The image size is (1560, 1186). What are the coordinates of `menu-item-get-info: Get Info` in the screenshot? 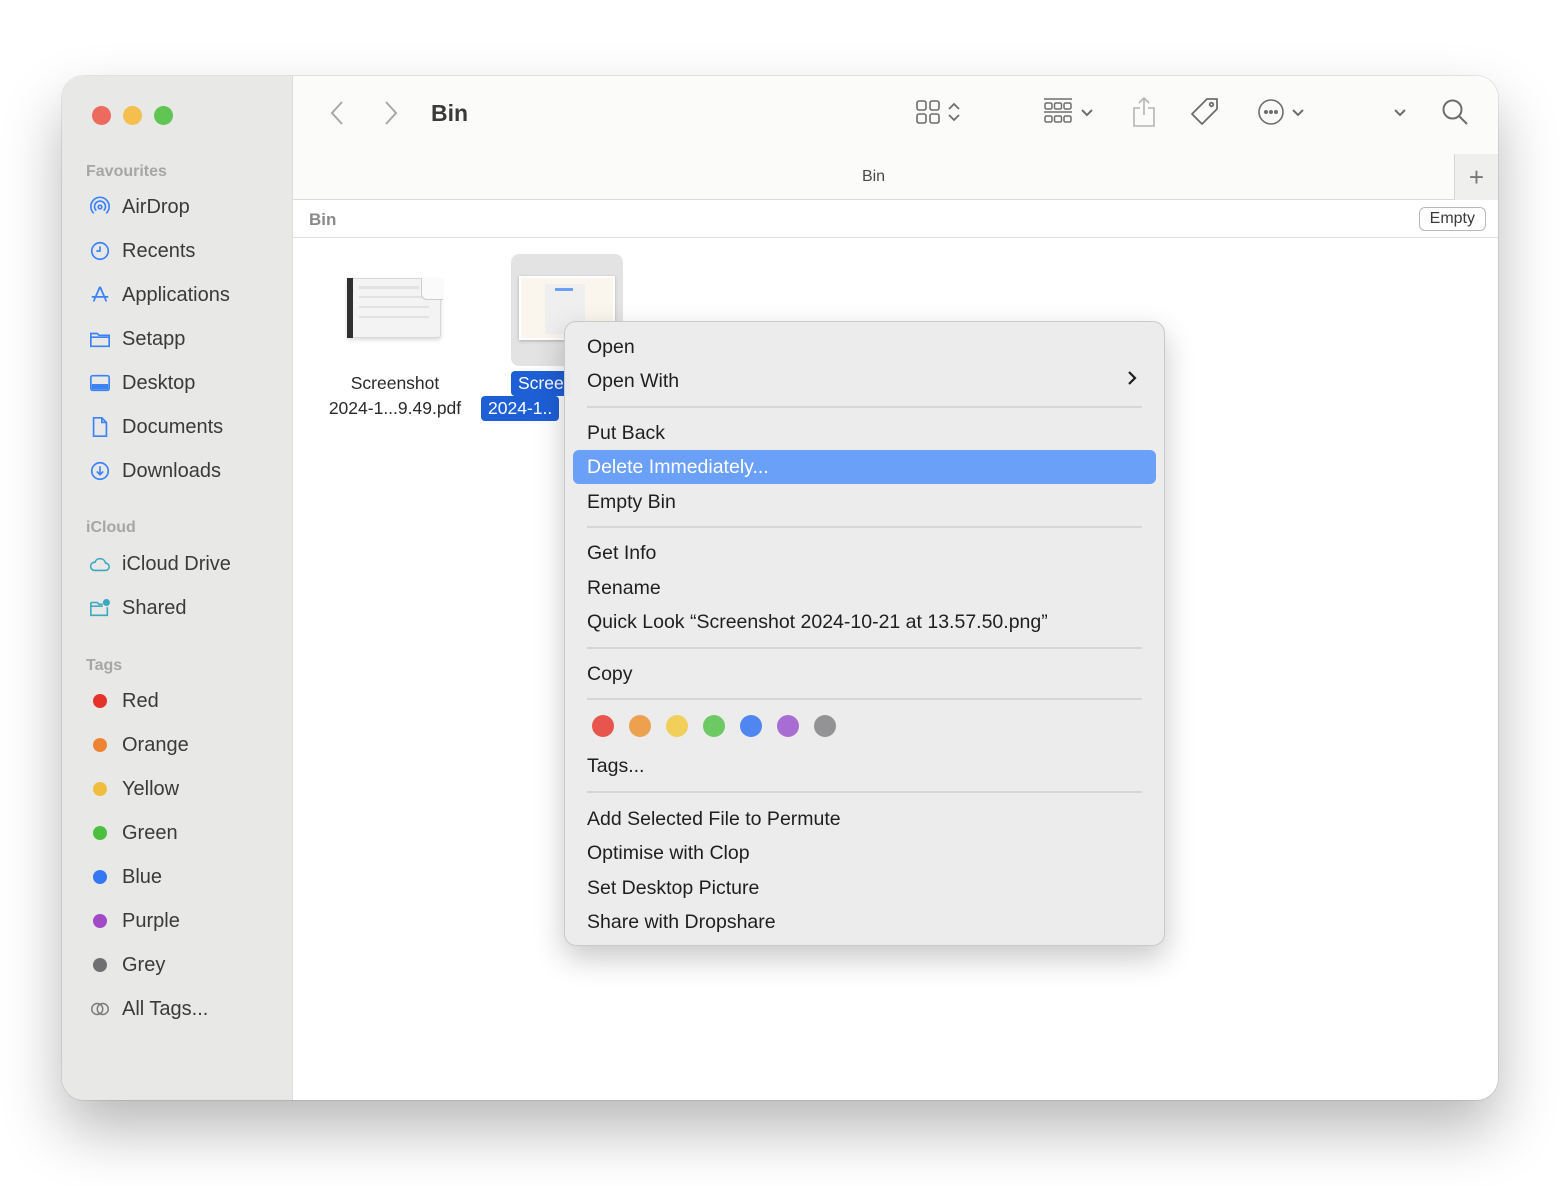 It's located at (864, 553).